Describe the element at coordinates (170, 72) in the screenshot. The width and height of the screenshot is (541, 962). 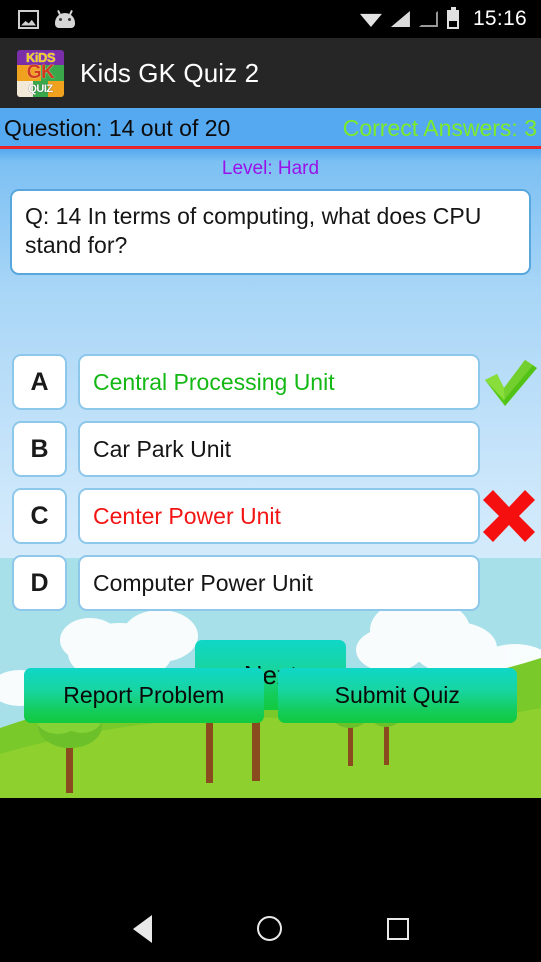
I see `page-title: Kids GK Quiz 2` at that location.